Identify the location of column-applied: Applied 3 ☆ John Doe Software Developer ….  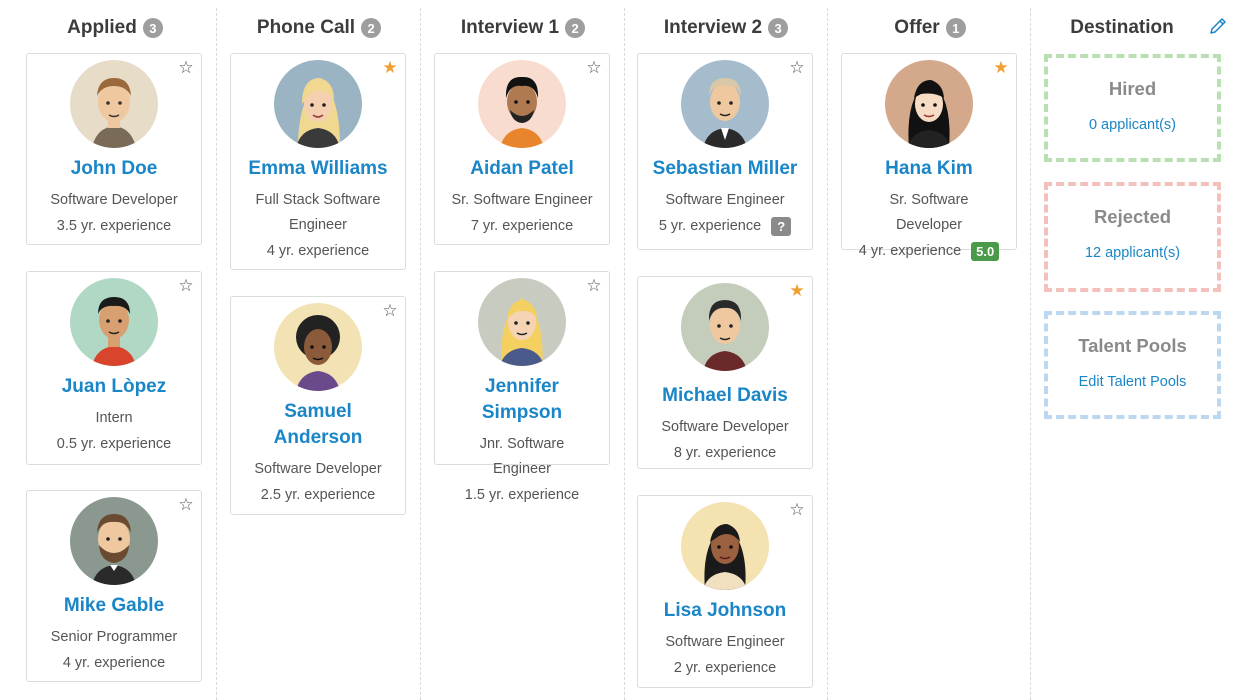
(115, 350).